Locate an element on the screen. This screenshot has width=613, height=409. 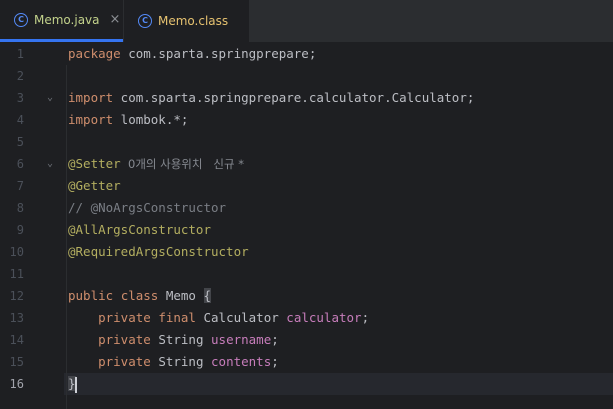
keyword: package is located at coordinates (94, 53).